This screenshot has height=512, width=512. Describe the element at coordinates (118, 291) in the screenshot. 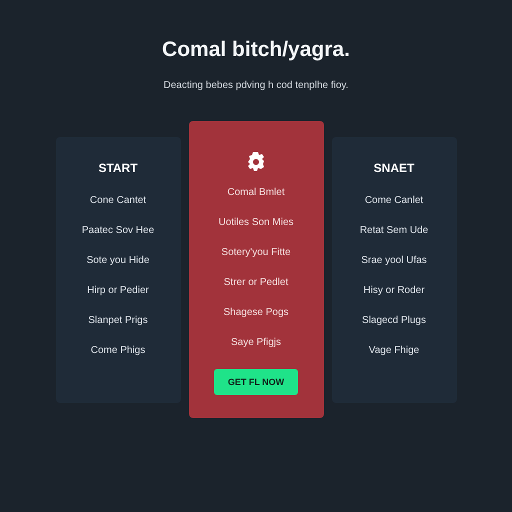

I see `feature-text: Hirp or Pedier` at that location.